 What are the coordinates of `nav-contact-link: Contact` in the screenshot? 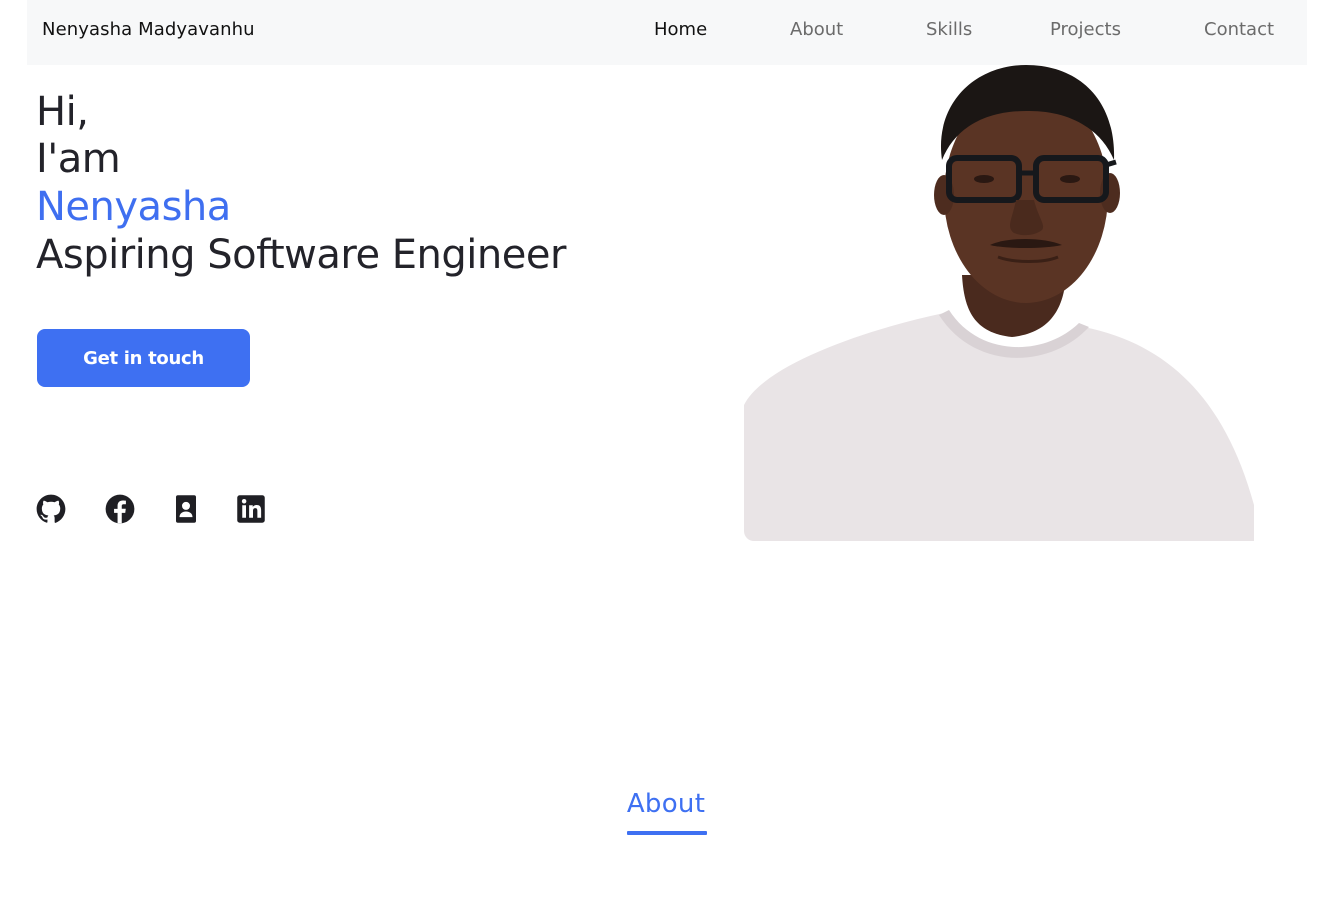 It's located at (1239, 29).